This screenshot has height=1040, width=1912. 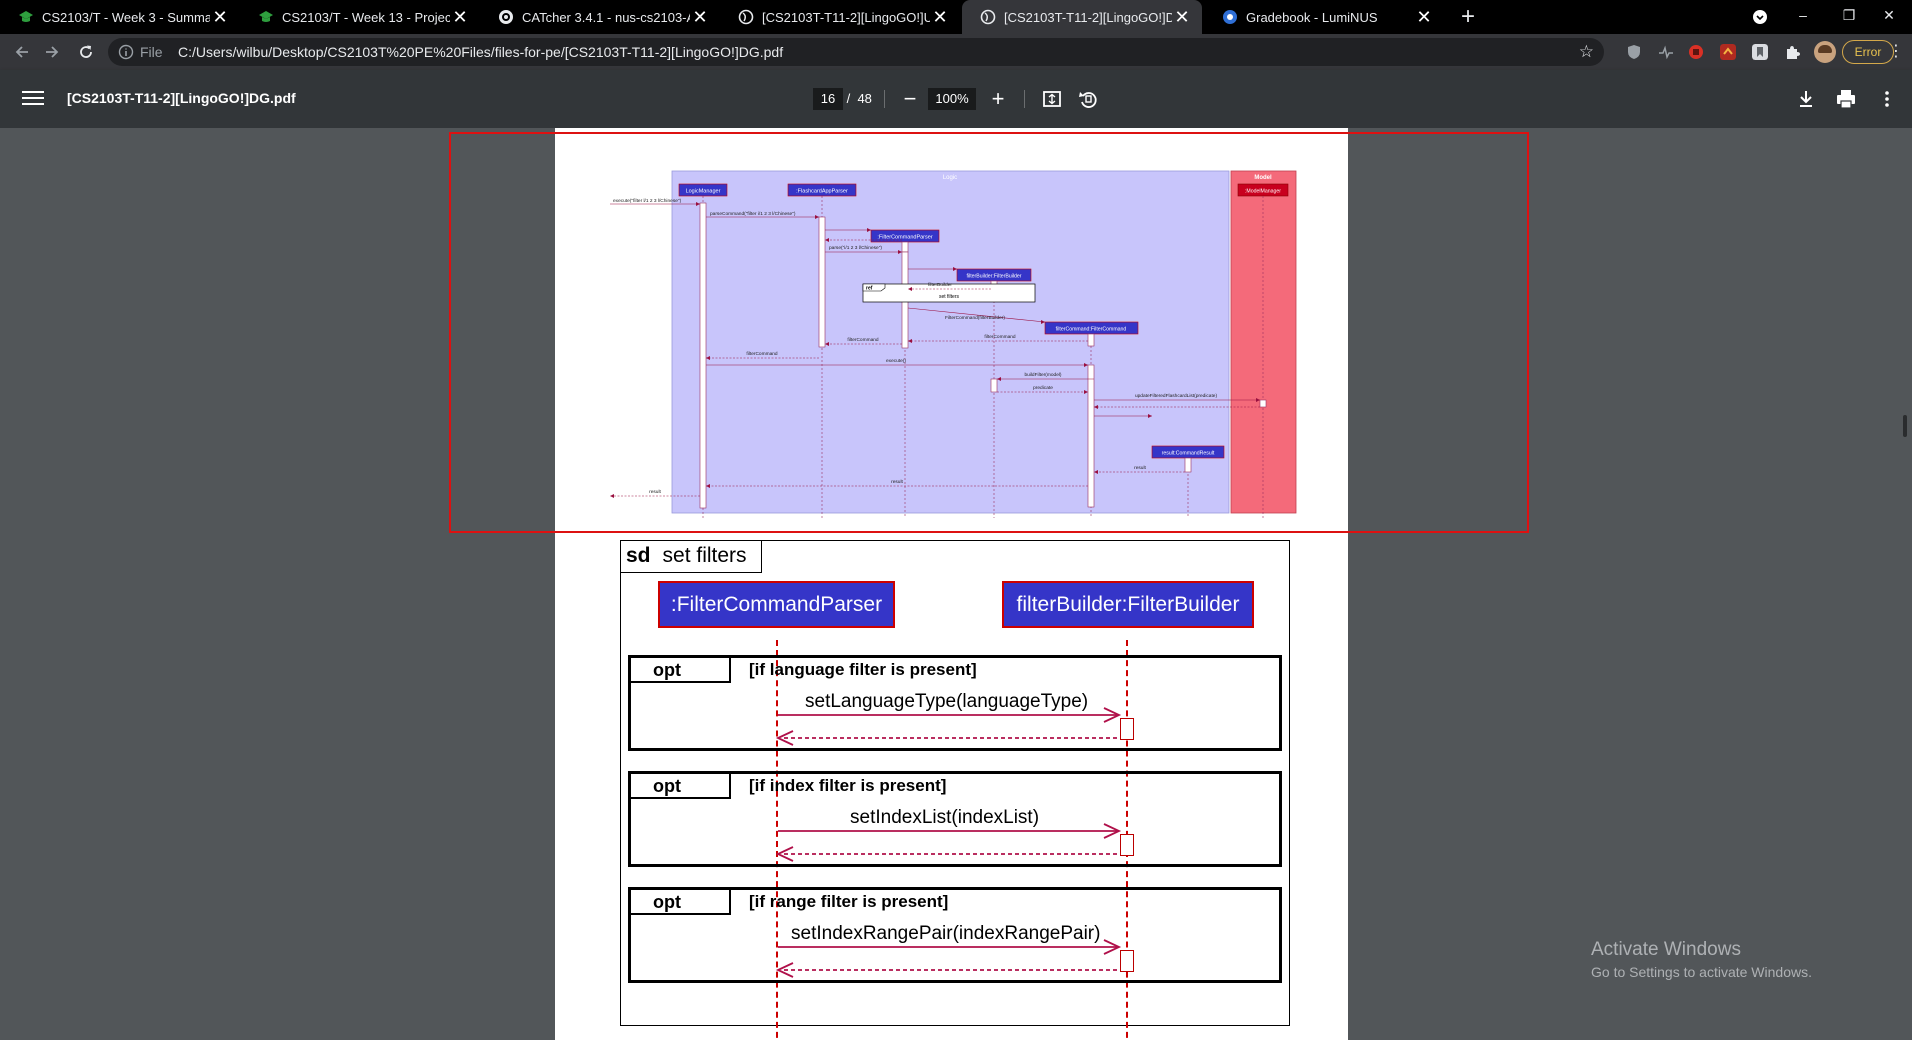 I want to click on tab-title: [CS2103T-T11-2][LingoGO!]DG.p, so click(x=1088, y=17).